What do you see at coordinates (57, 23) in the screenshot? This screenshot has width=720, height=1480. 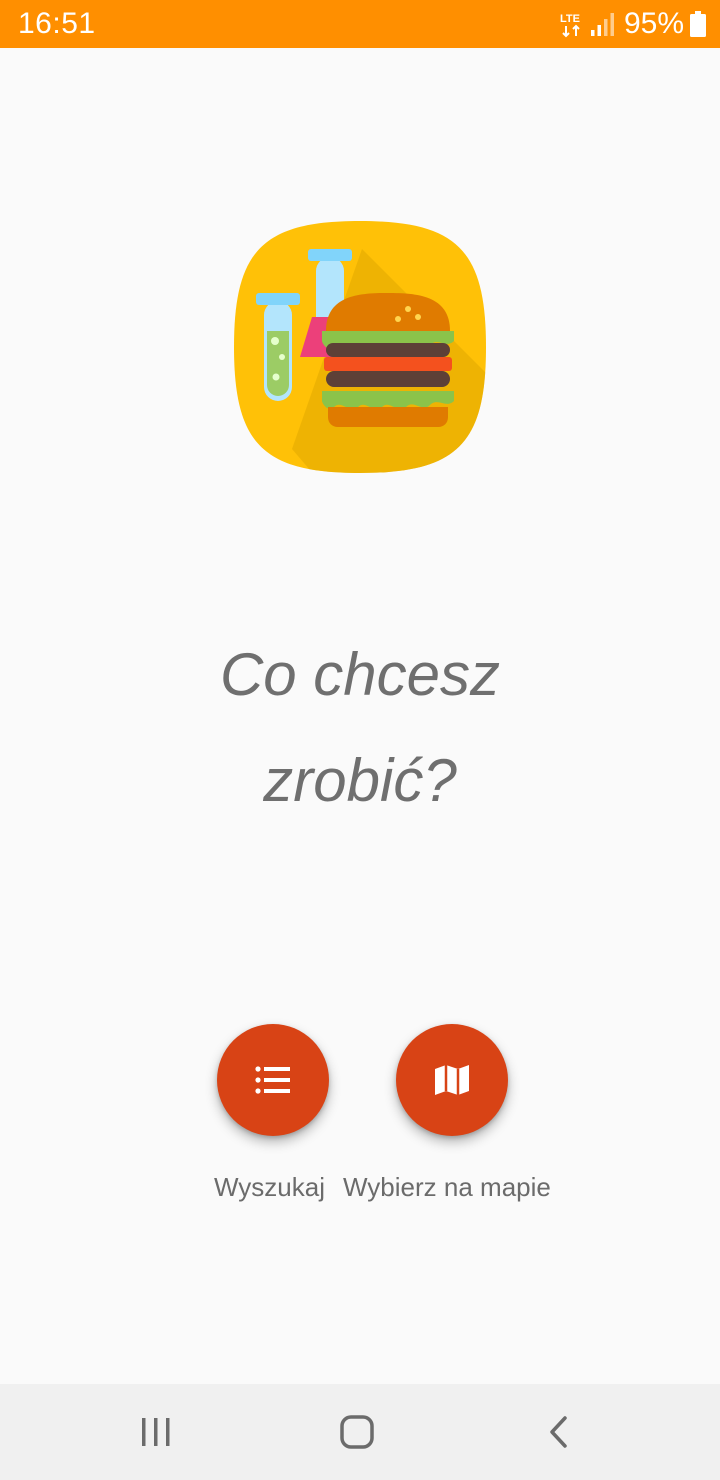 I see `status-time: 16:51` at bounding box center [57, 23].